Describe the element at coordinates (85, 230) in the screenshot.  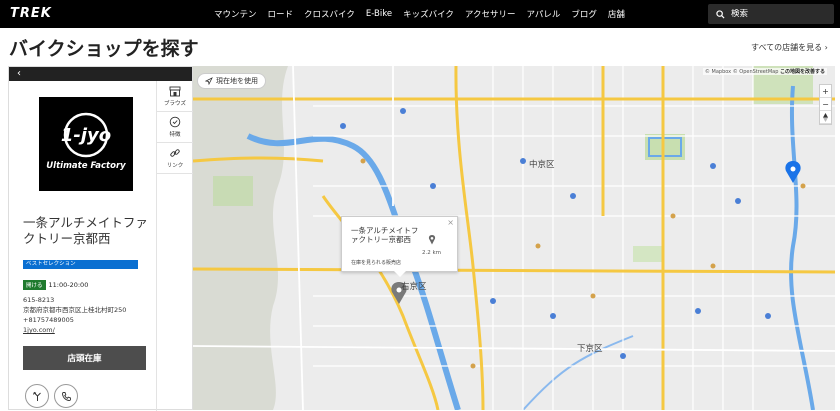
I see `store-name: 一条アルチメイトファクトリー京都西` at that location.